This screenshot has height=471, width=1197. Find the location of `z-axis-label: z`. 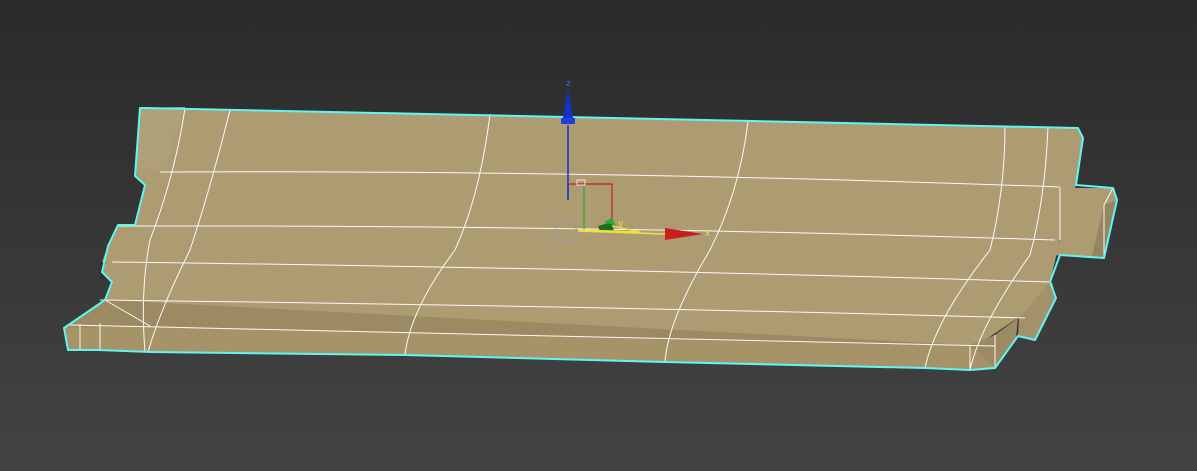

z-axis-label: z is located at coordinates (568, 84).